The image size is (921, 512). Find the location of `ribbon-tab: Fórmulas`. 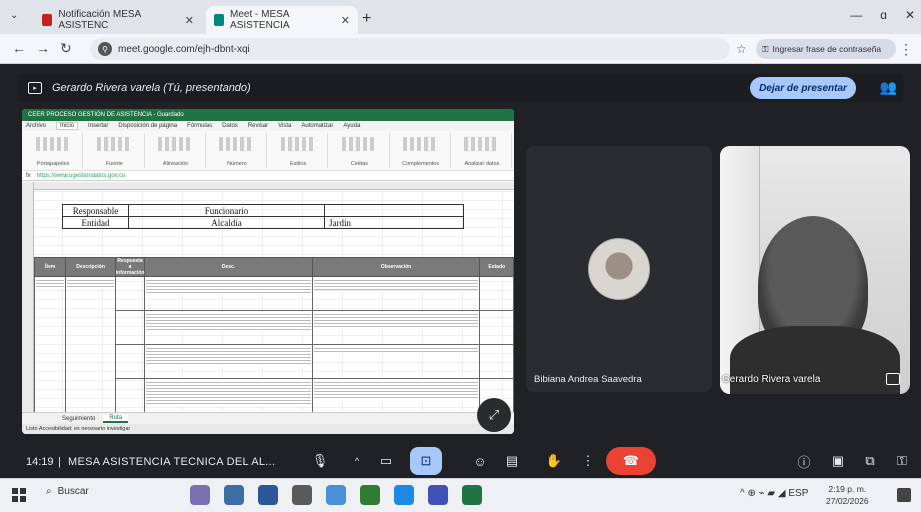

ribbon-tab: Fórmulas is located at coordinates (199, 126).